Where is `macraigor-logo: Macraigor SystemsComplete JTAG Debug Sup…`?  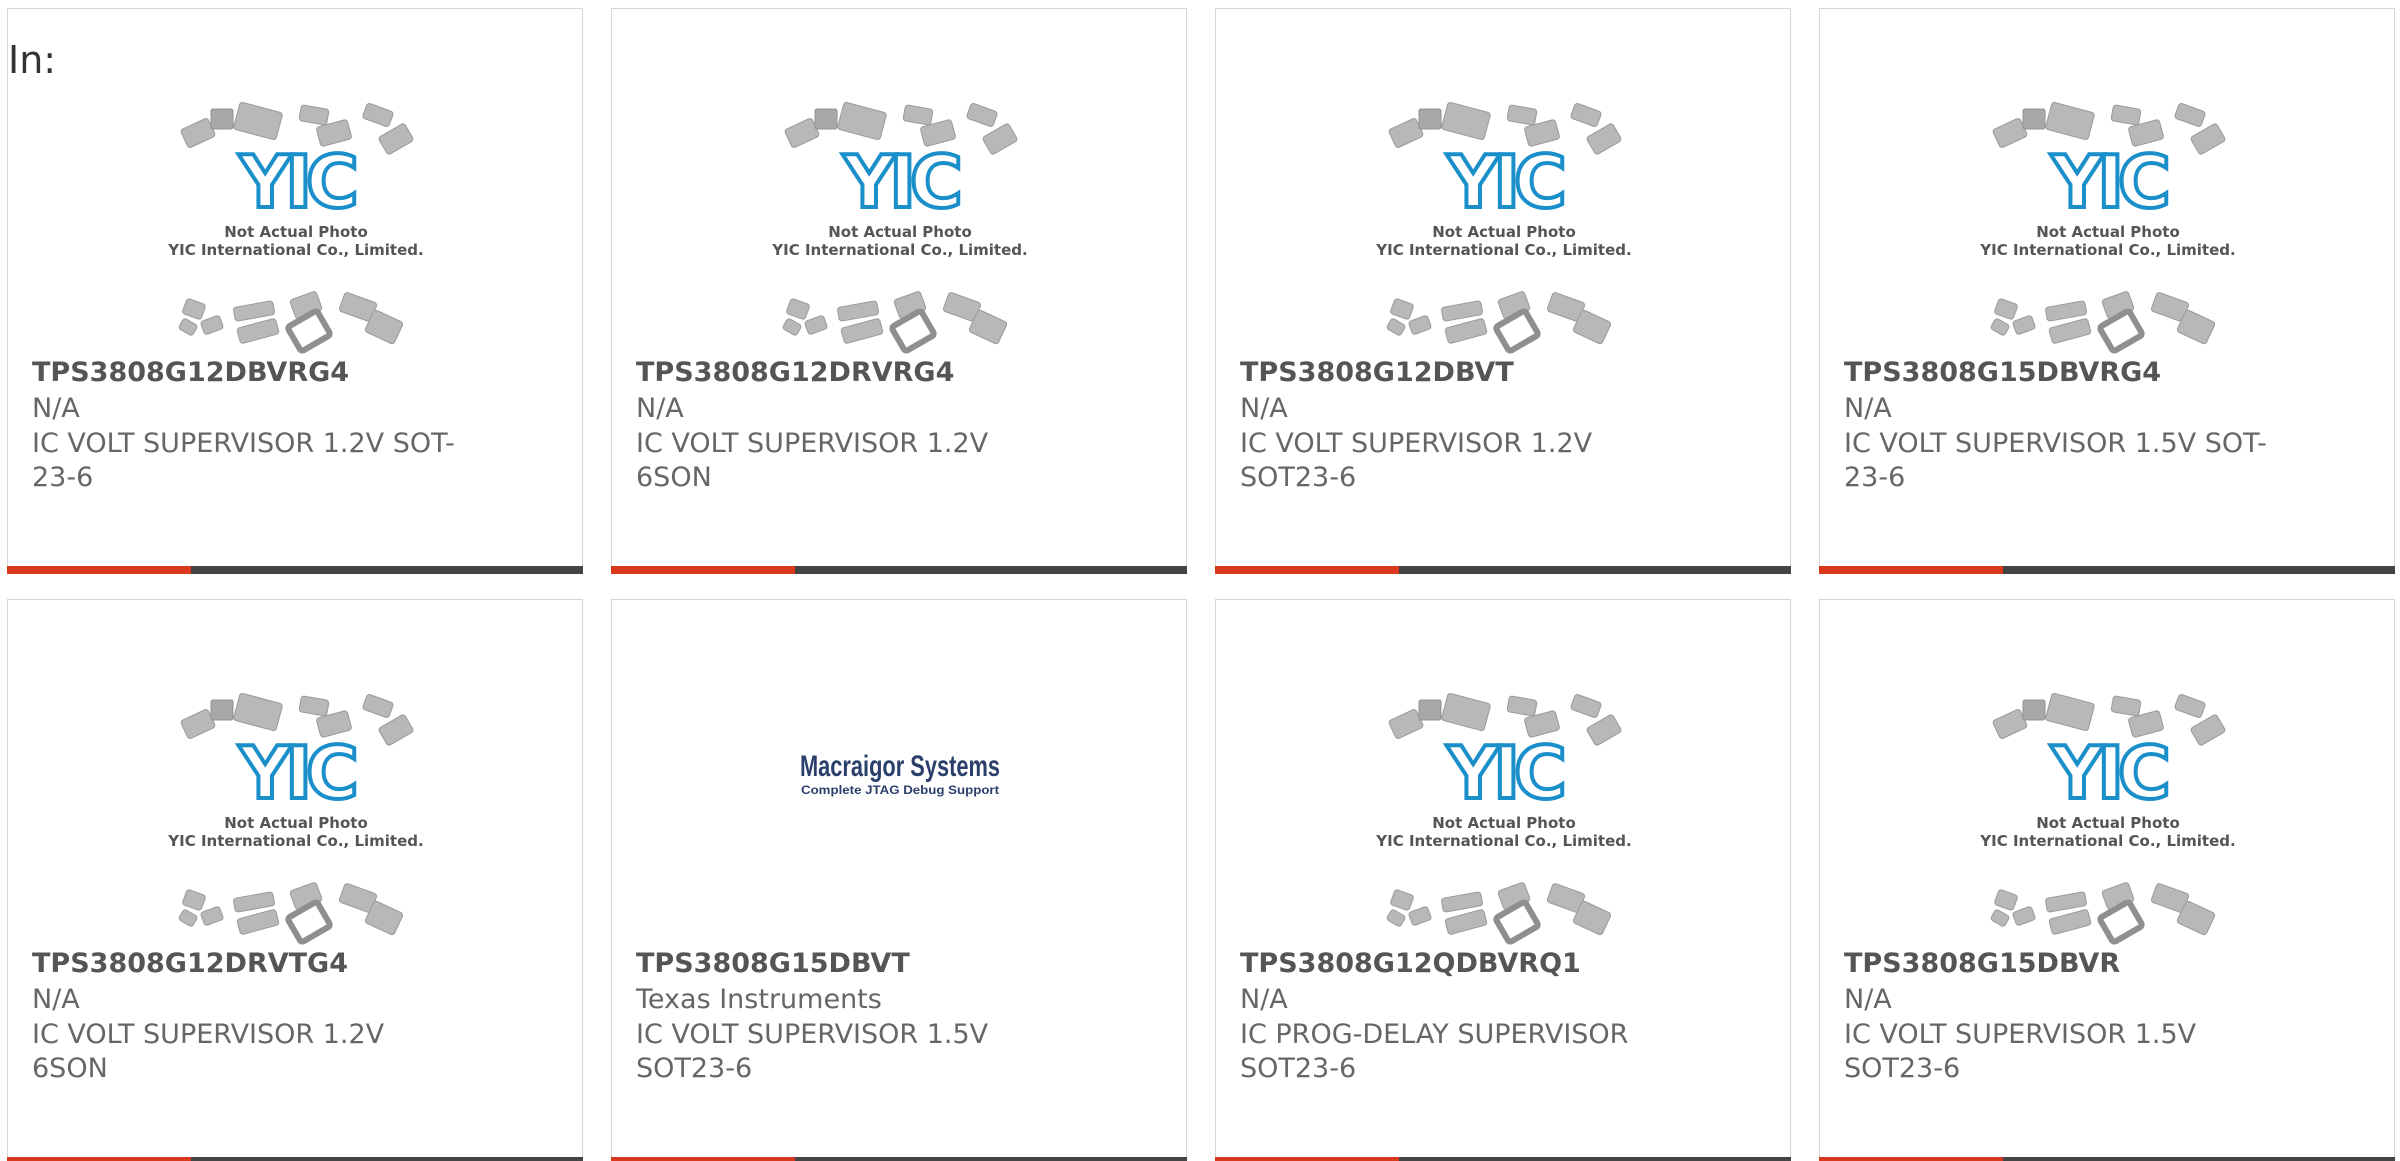 macraigor-logo: Macraigor SystemsComplete JTAG Debug Sup… is located at coordinates (900, 773).